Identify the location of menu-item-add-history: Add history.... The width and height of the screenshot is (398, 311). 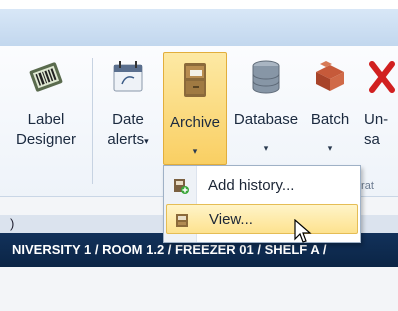
(262, 186).